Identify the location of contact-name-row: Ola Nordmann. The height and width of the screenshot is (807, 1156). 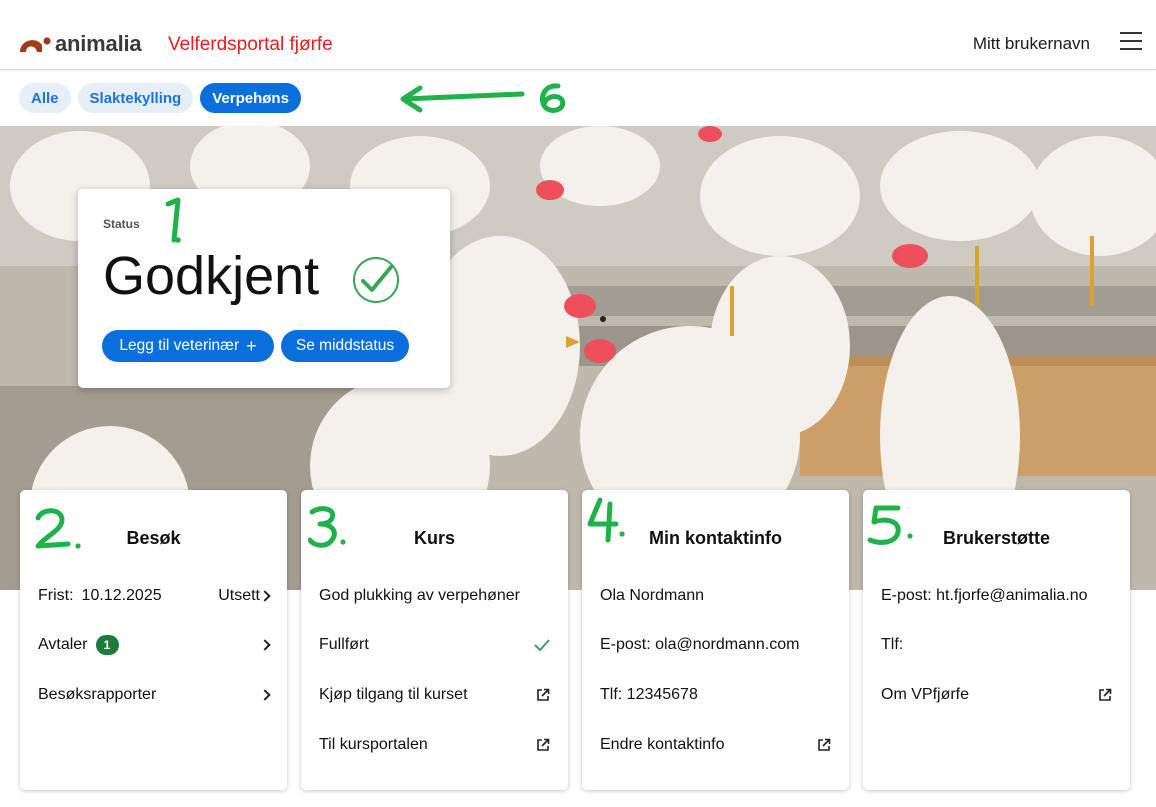
(715, 596).